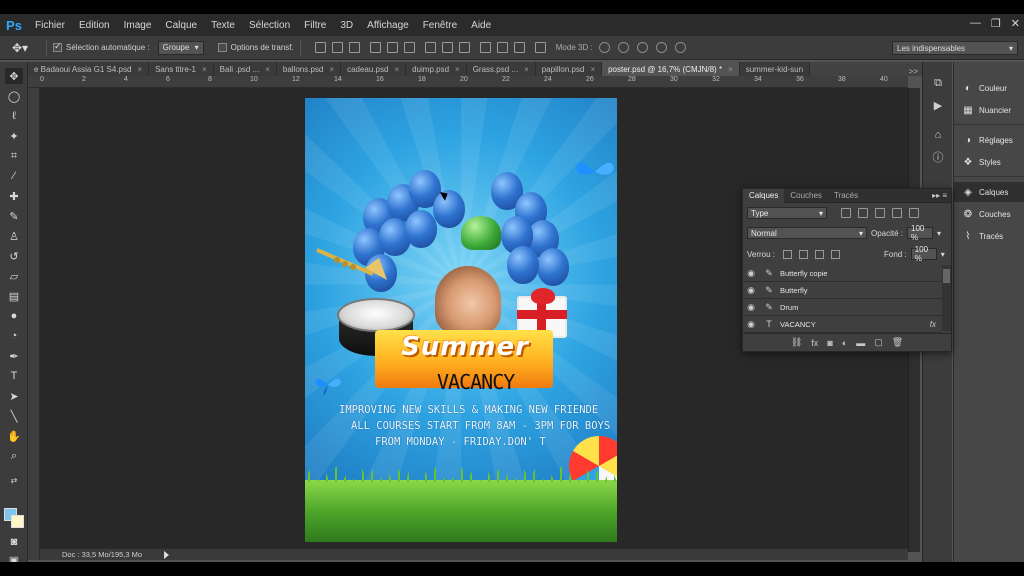 This screenshot has width=1024, height=576. Describe the element at coordinates (1015, 23) in the screenshot. I see `close-button: ✕` at that location.